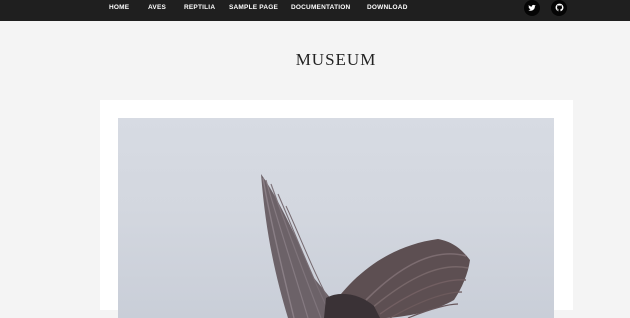 This screenshot has height=318, width=630. I want to click on github-link, so click(559, 8).